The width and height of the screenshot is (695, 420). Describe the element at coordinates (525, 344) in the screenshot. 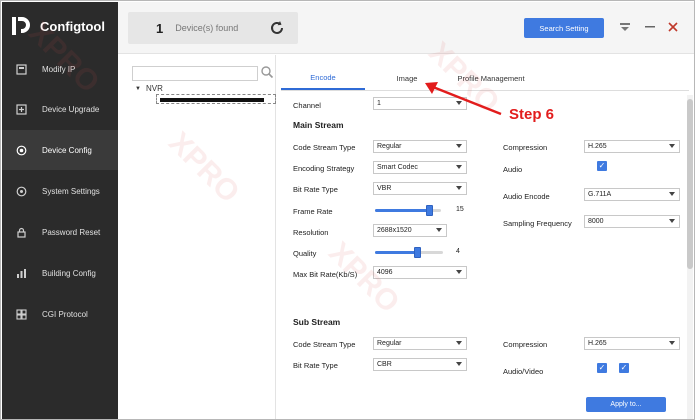

I see `sub-compression-label: Compression` at that location.